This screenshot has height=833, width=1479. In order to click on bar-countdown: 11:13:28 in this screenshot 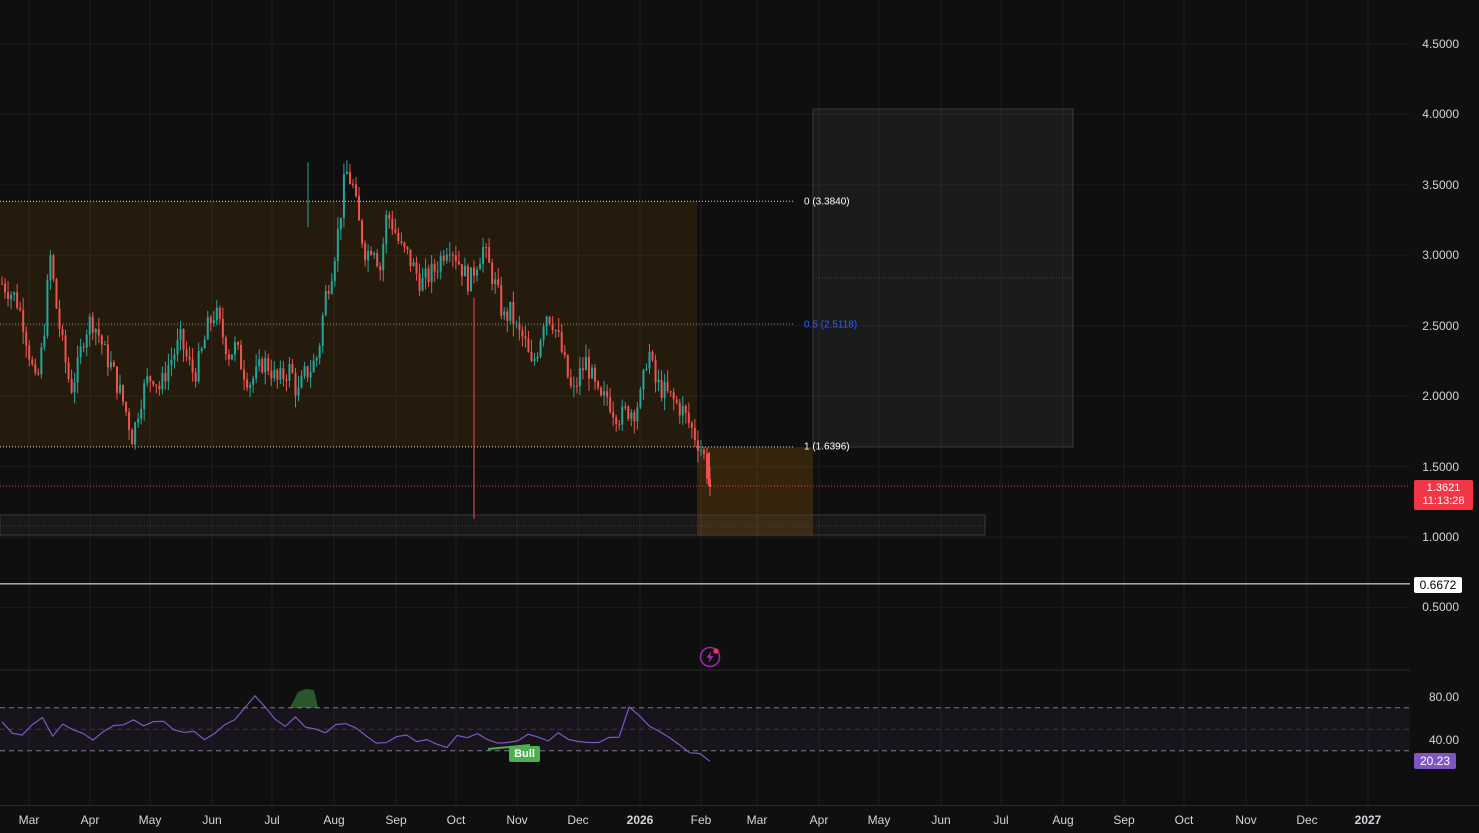, I will do `click(1443, 501)`.